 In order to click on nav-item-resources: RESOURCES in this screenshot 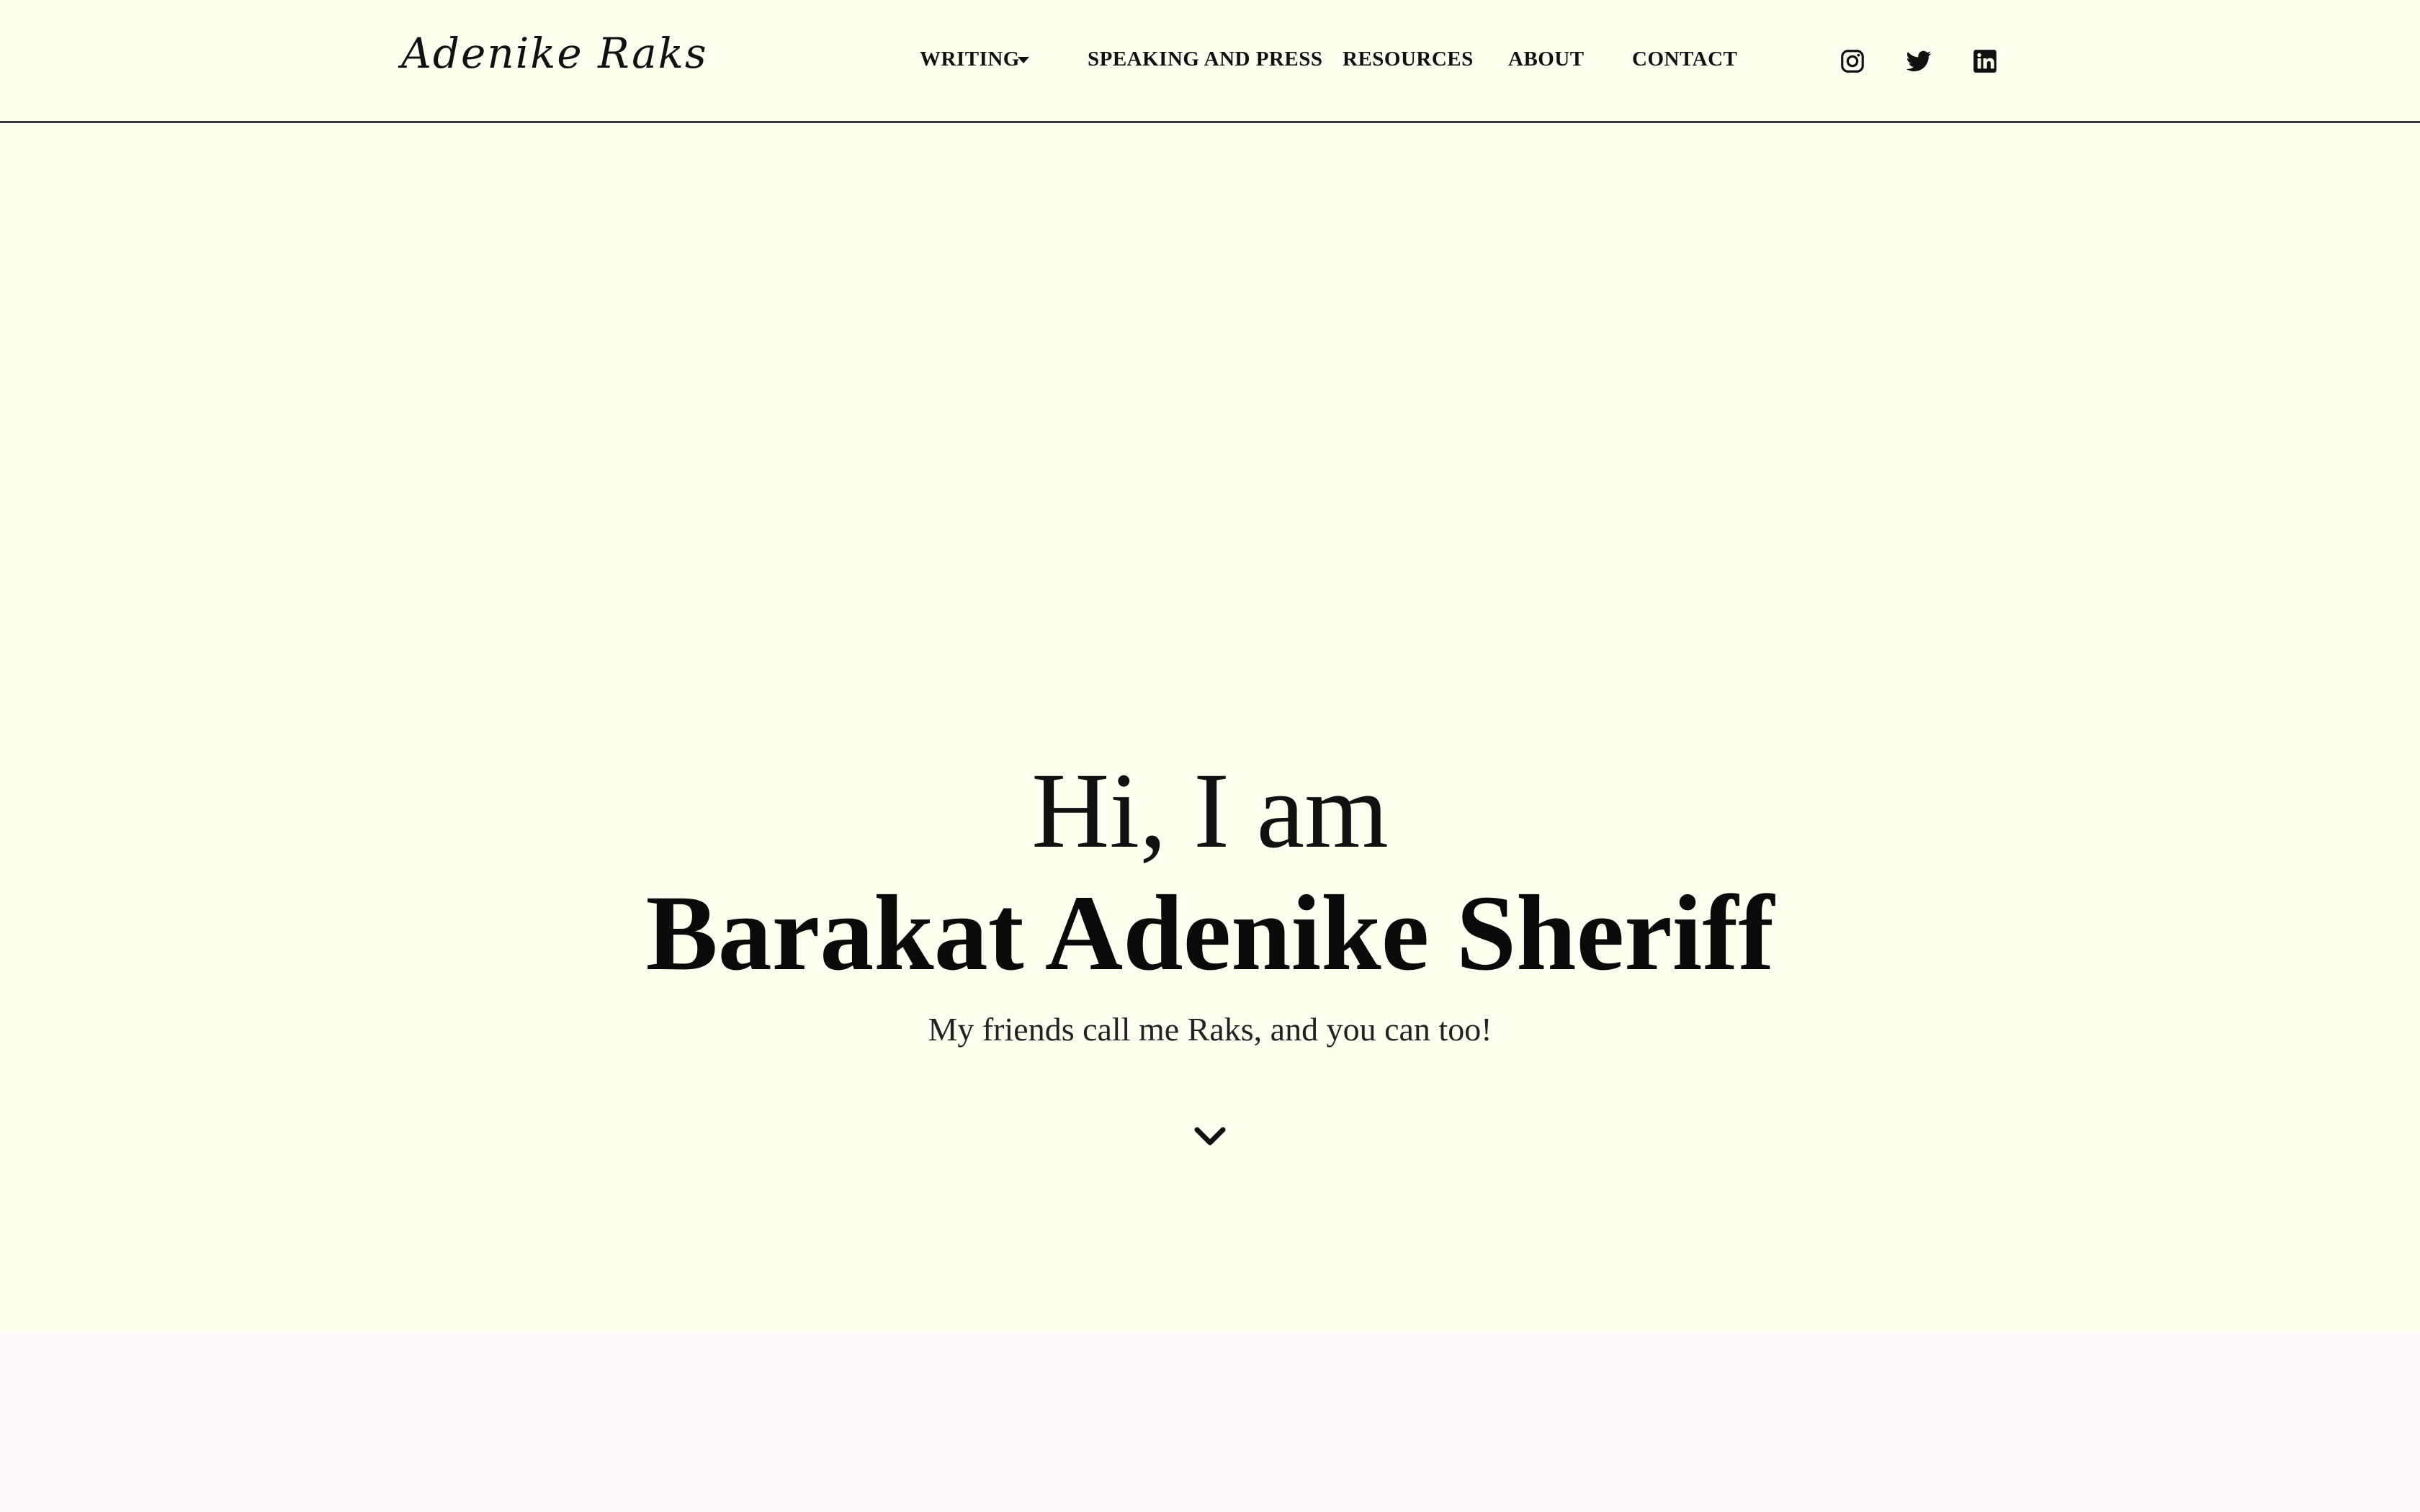, I will do `click(1408, 59)`.